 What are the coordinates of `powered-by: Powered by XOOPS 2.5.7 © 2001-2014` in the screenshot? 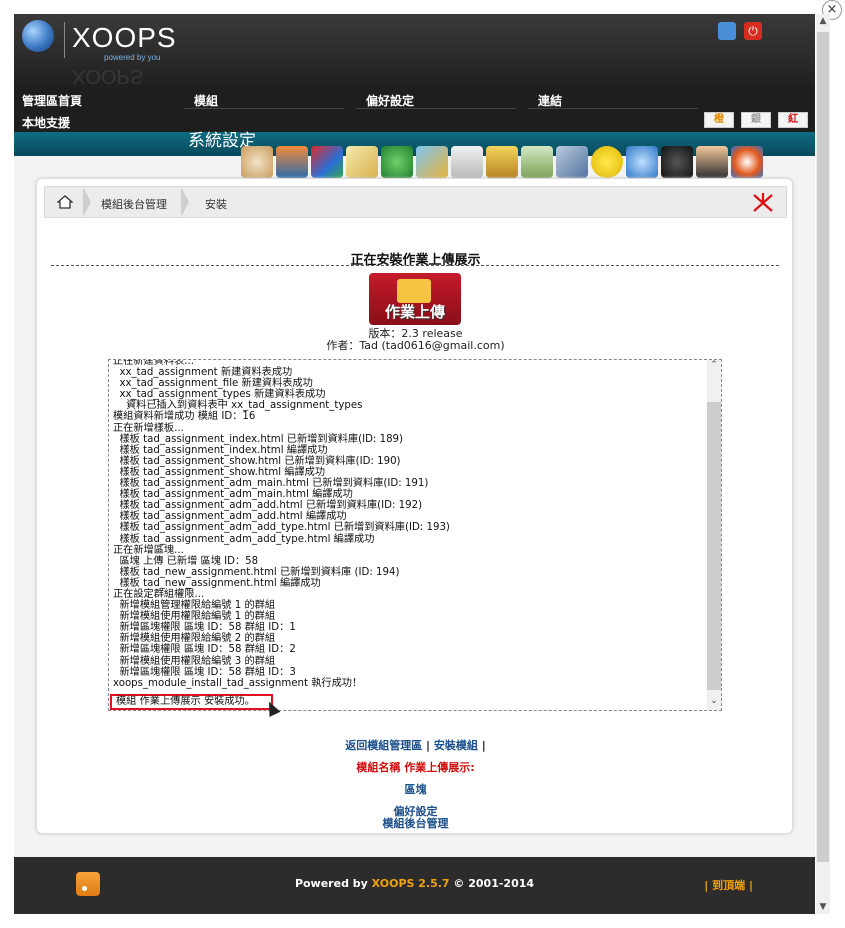 It's located at (414, 883).